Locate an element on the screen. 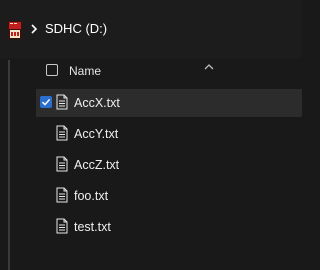 The image size is (320, 270). checkmark-icon is located at coordinates (46, 102).